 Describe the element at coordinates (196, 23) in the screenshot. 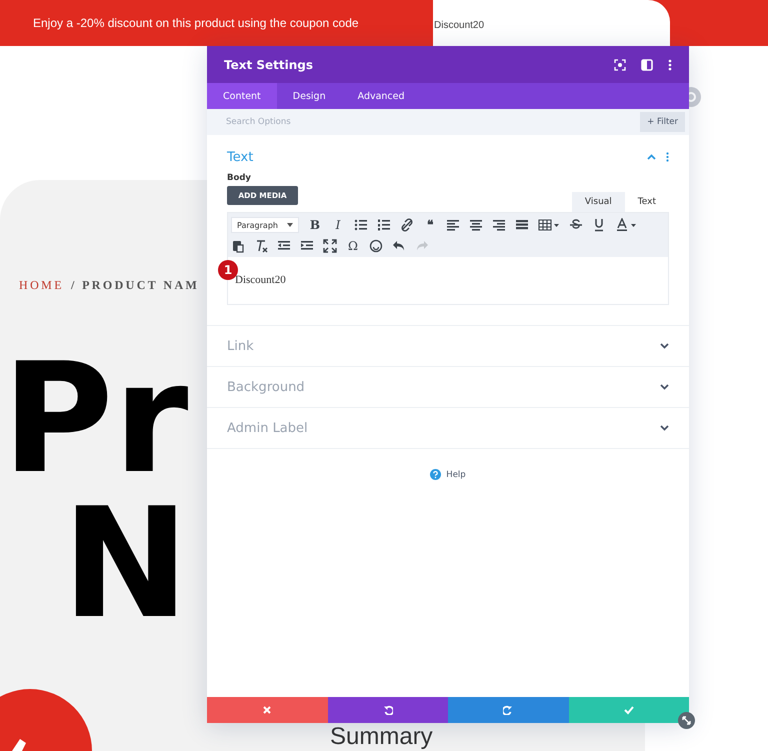

I see `promo-text: Enjoy a -20% discount on this product using the coupon code` at that location.